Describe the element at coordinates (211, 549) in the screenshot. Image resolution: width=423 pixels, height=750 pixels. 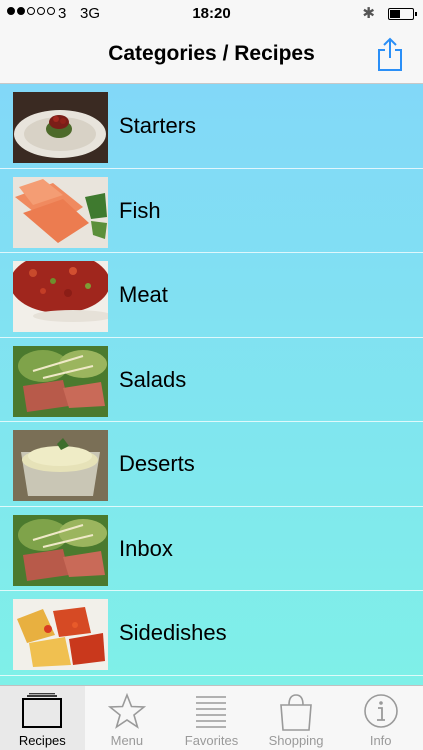
I see `list-item-inbox: Inbox` at that location.